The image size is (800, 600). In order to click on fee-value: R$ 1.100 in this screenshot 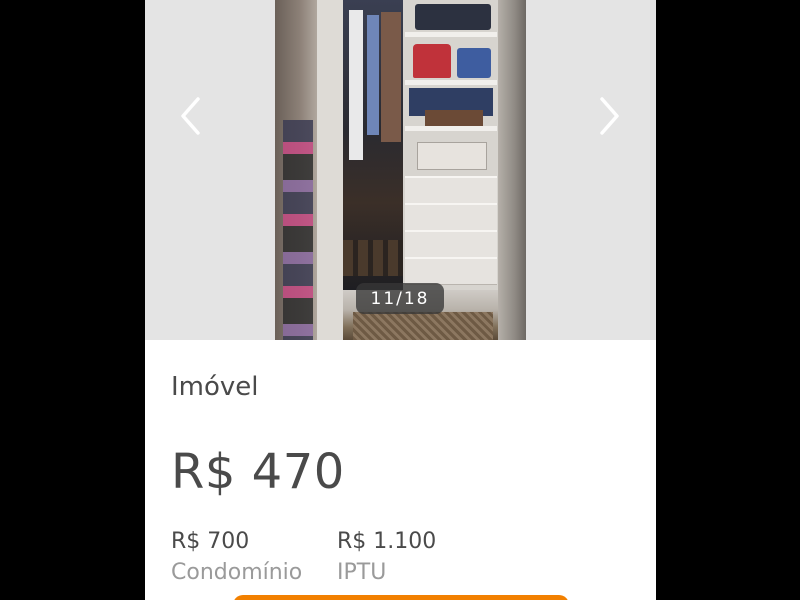, I will do `click(387, 541)`.